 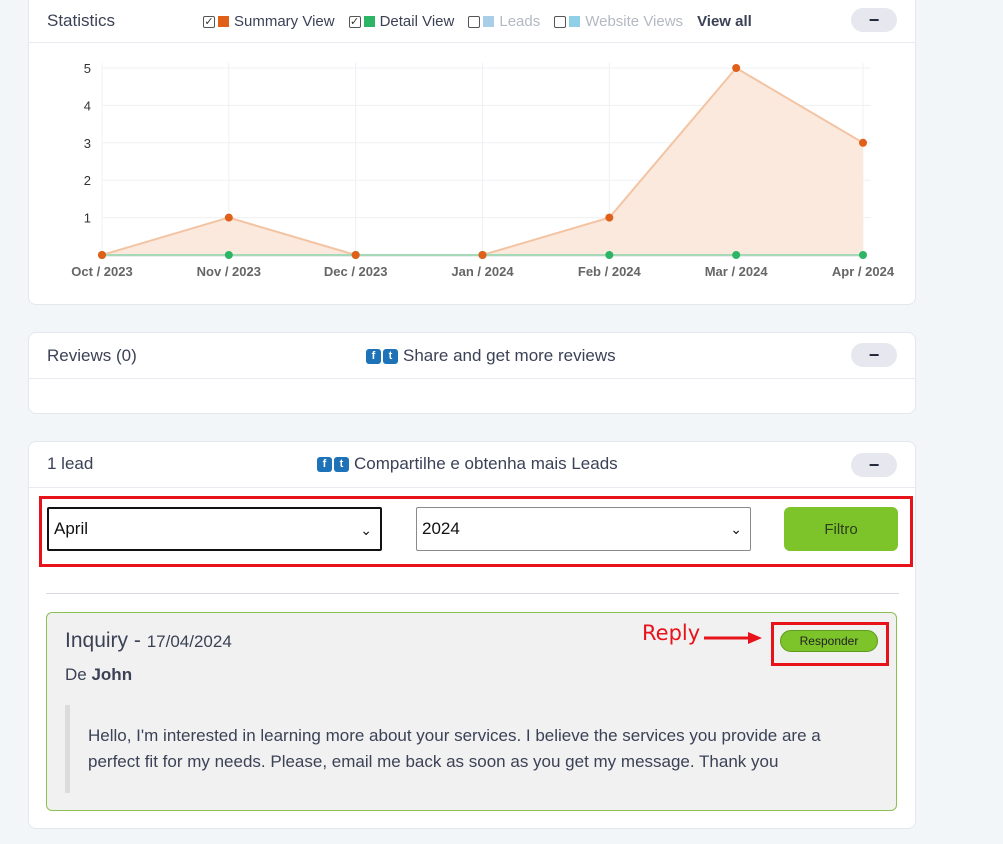 I want to click on detail-swatch, so click(x=369, y=21).